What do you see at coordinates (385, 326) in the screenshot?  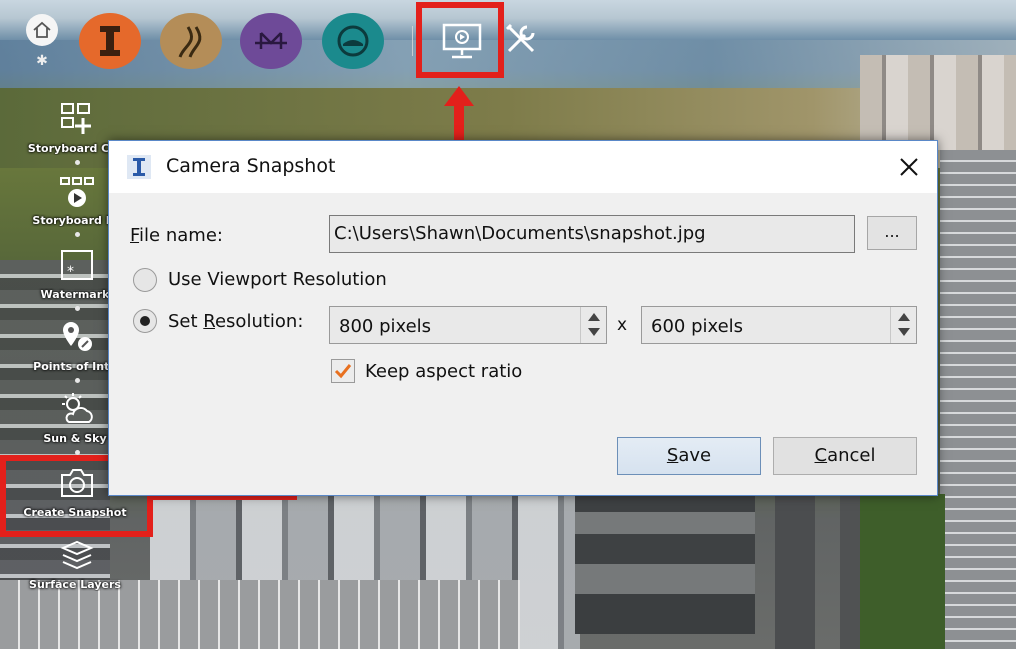 I see `width-value: 800 pixels` at bounding box center [385, 326].